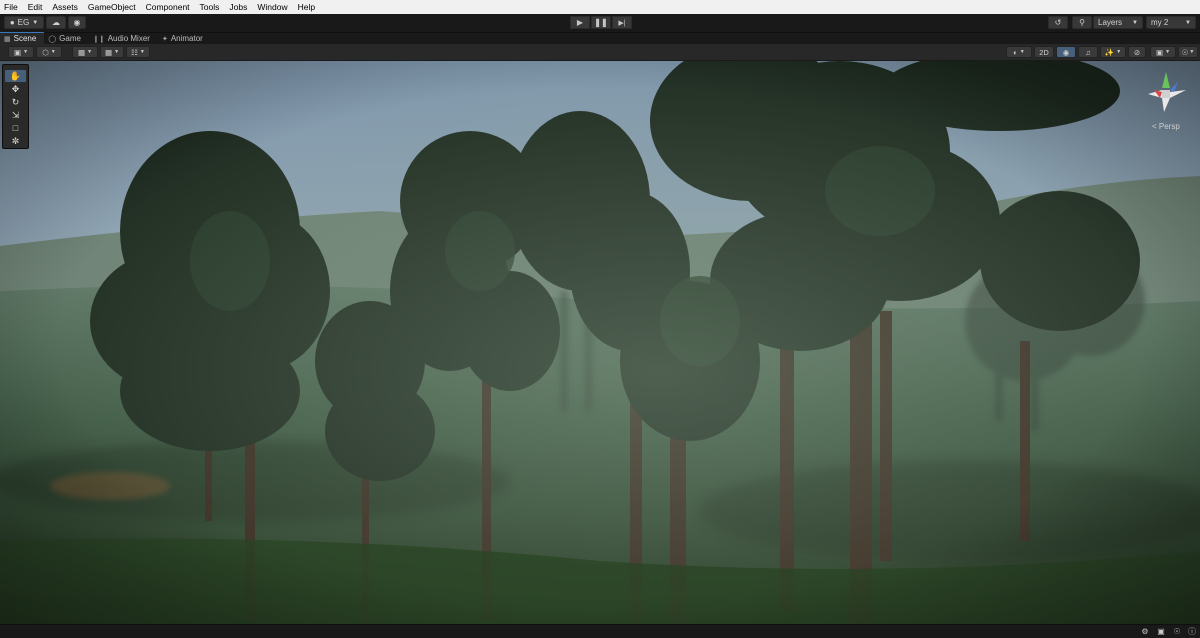  I want to click on tab-scene: ▦ Scene, so click(22, 38).